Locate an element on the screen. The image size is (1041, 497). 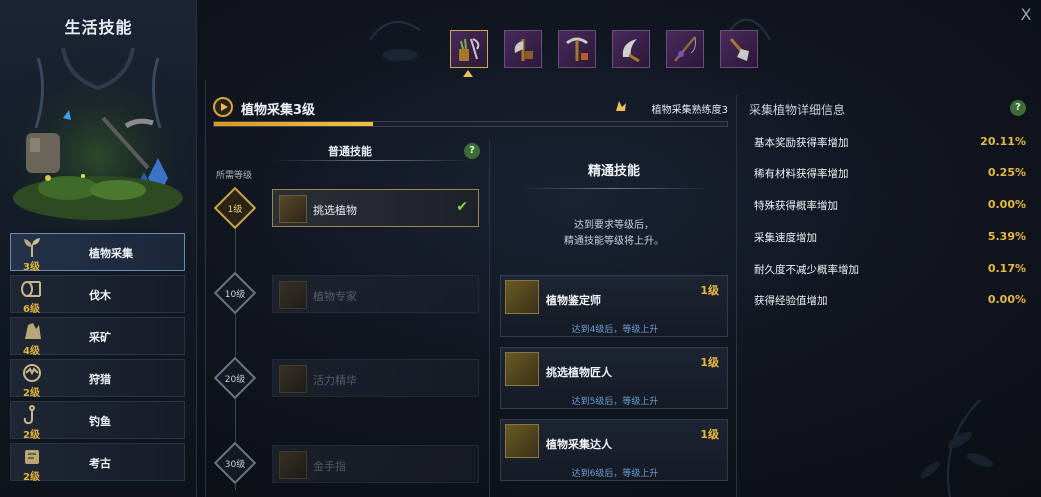
normal-skill-plant-expert: 植物专家 is located at coordinates (375, 294).